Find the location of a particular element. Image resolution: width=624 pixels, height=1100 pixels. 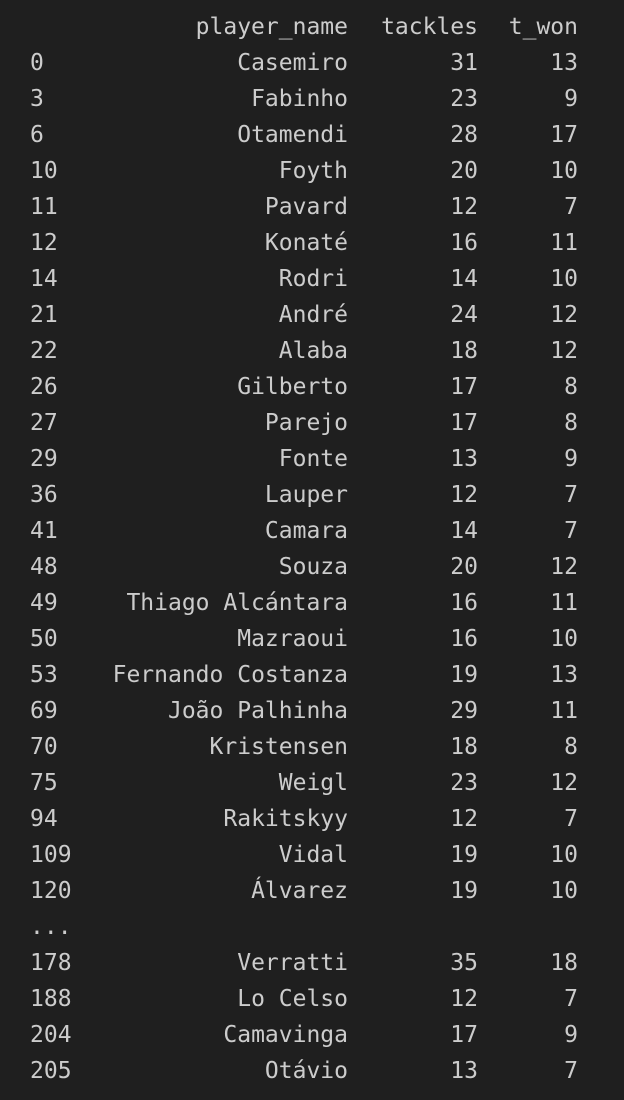

table-row: 41 Camara 14 7 is located at coordinates (312, 531).